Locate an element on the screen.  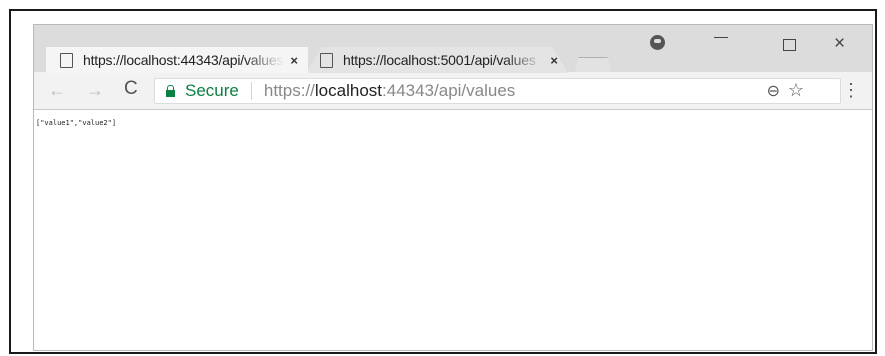
zoom-icon: ⊖ is located at coordinates (773, 91).